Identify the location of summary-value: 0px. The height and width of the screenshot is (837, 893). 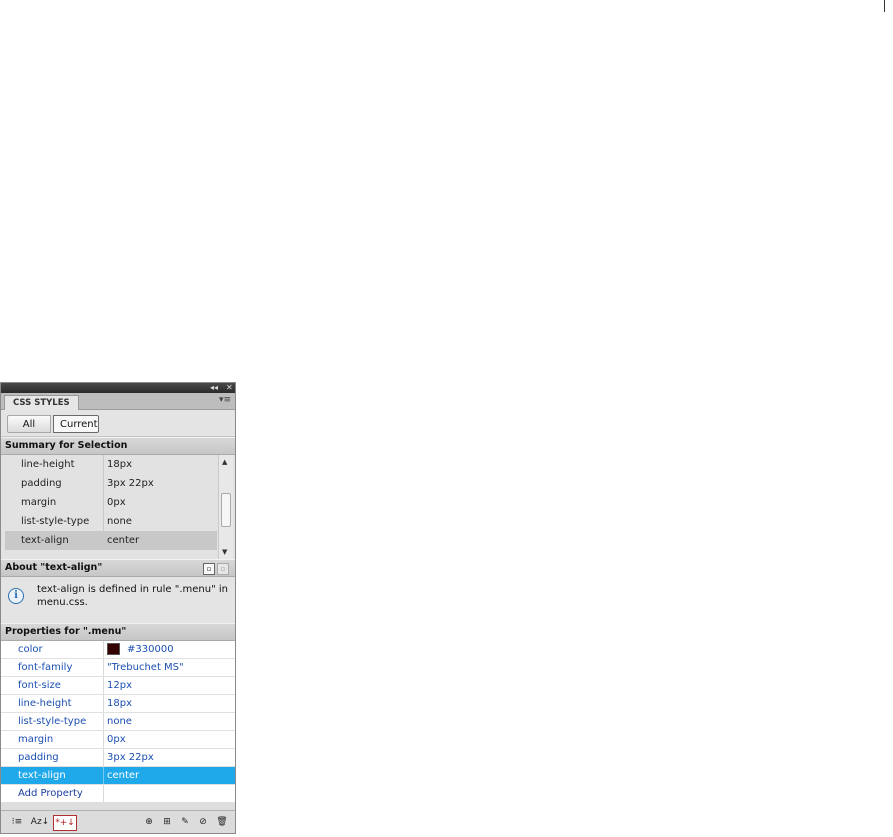
(116, 502).